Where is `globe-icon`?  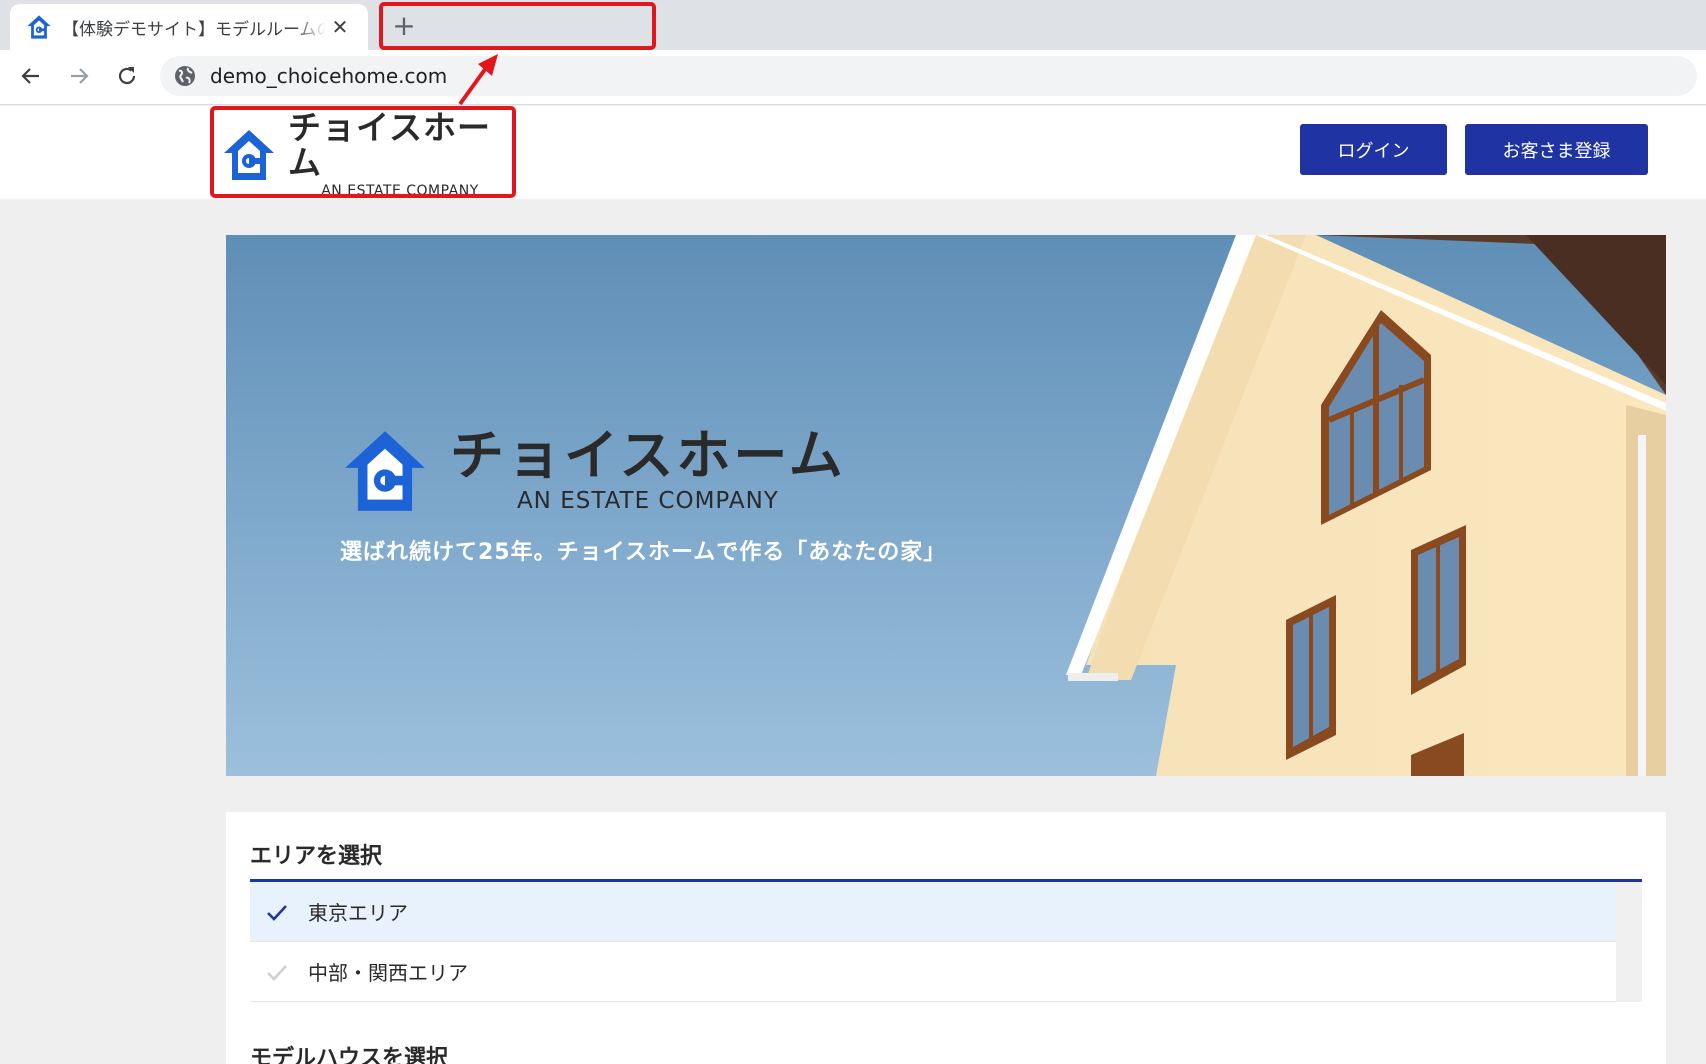 globe-icon is located at coordinates (185, 76).